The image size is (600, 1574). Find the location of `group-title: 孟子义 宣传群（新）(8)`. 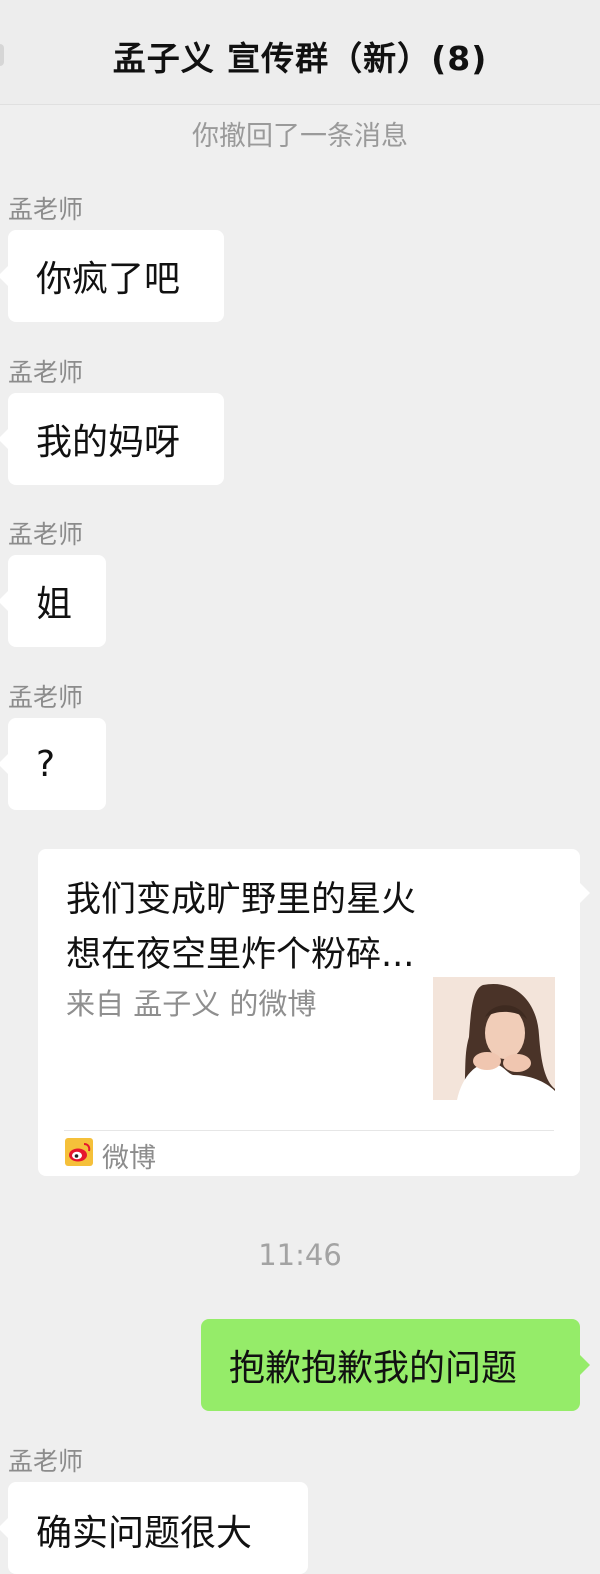

group-title: 孟子义 宣传群（新）(8) is located at coordinates (300, 56).